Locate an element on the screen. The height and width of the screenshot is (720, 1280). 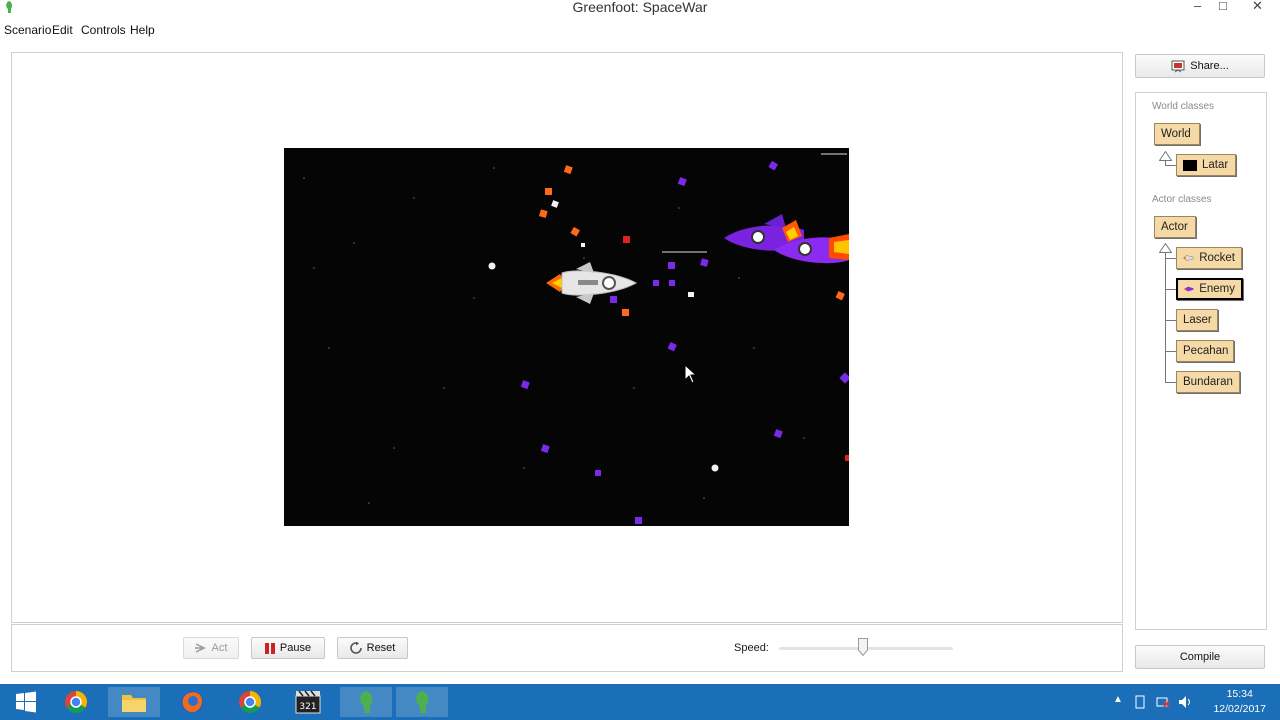
class-rocket-label: Rocket is located at coordinates (1217, 258).